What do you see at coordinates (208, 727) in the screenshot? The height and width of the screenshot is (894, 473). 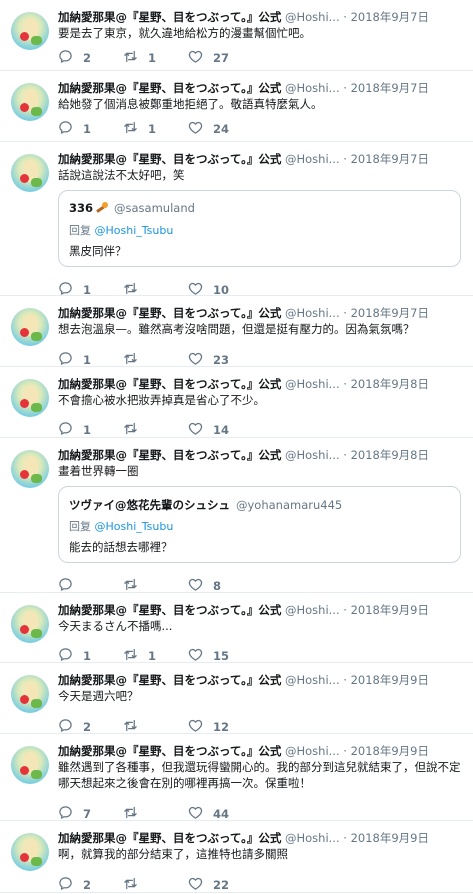 I see `like-button: 12` at bounding box center [208, 727].